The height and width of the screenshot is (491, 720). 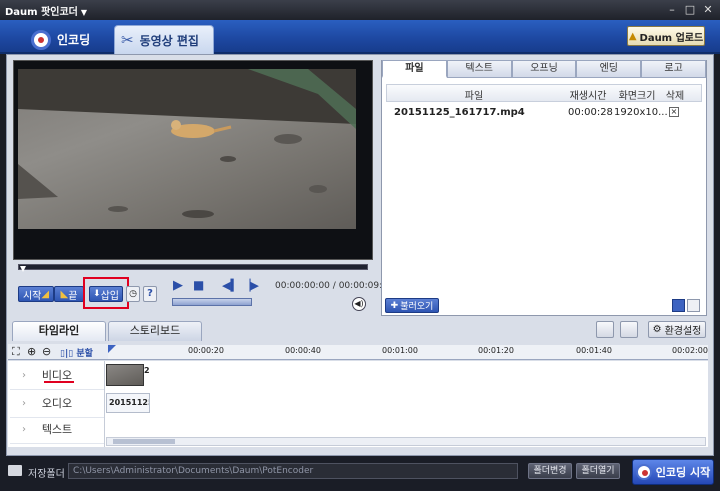 I want to click on file-row-duration: 00:00:28, so click(x=590, y=112).